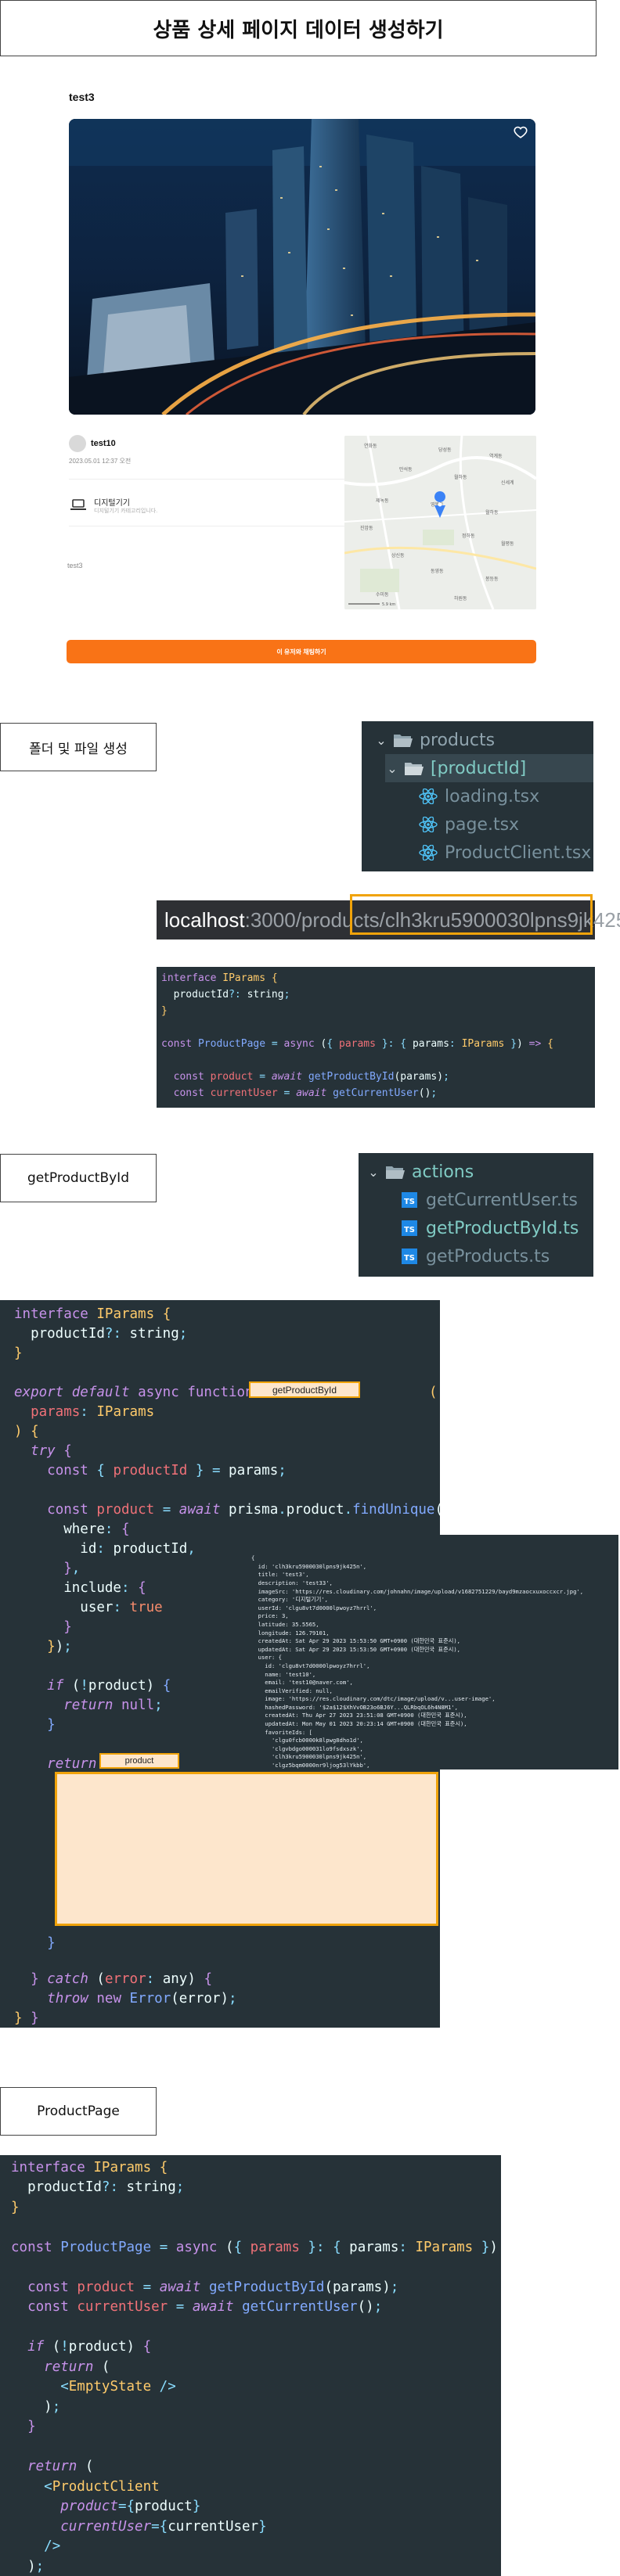 The height and width of the screenshot is (2576, 620). Describe the element at coordinates (301, 651) in the screenshot. I see `chat-button: 이 유저와 채팅하기` at that location.